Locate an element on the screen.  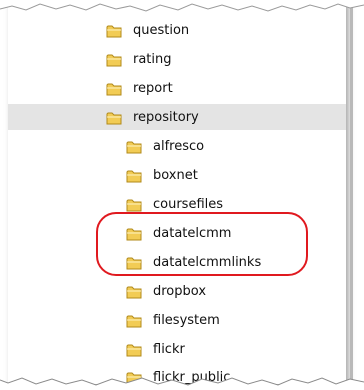
tree-item-filesystem: filesystem is located at coordinates (177, 320).